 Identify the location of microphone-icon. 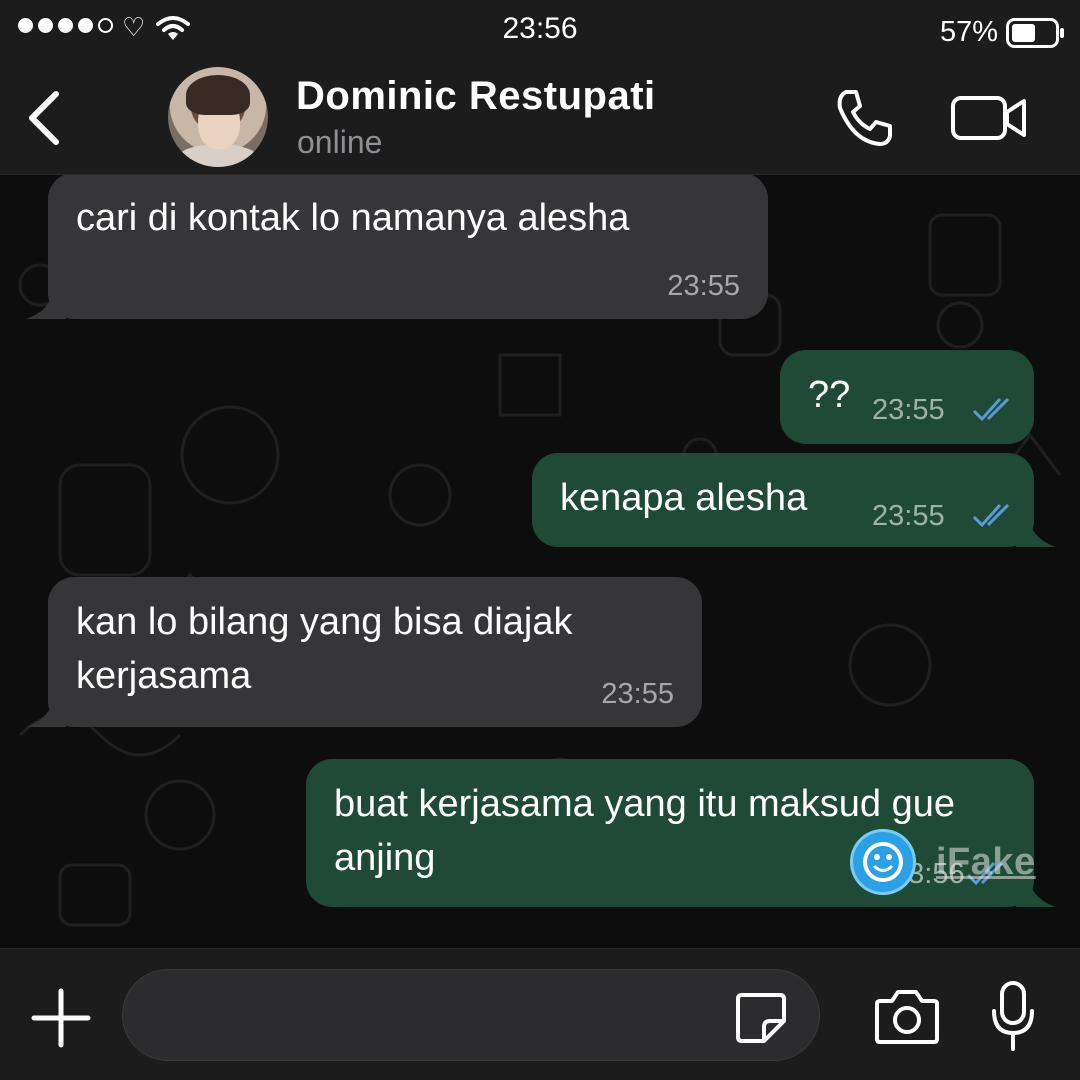
(1013, 1016).